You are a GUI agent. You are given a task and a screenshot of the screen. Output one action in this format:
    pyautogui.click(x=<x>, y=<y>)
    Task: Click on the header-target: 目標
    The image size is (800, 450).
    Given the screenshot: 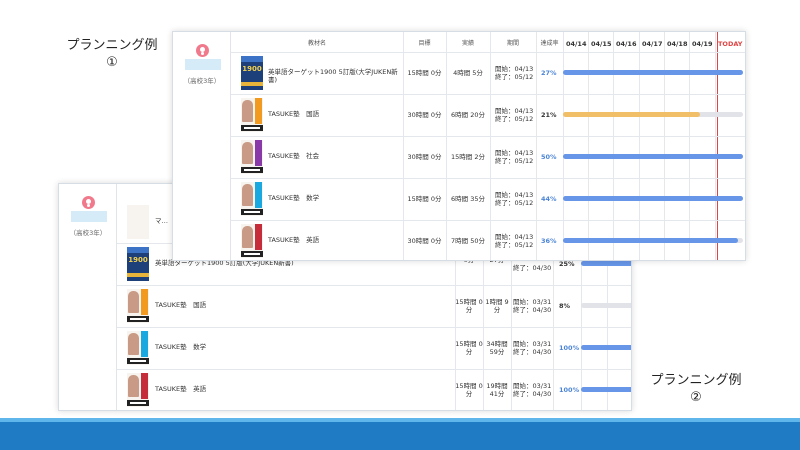 What is the action you would take?
    pyautogui.click(x=424, y=43)
    